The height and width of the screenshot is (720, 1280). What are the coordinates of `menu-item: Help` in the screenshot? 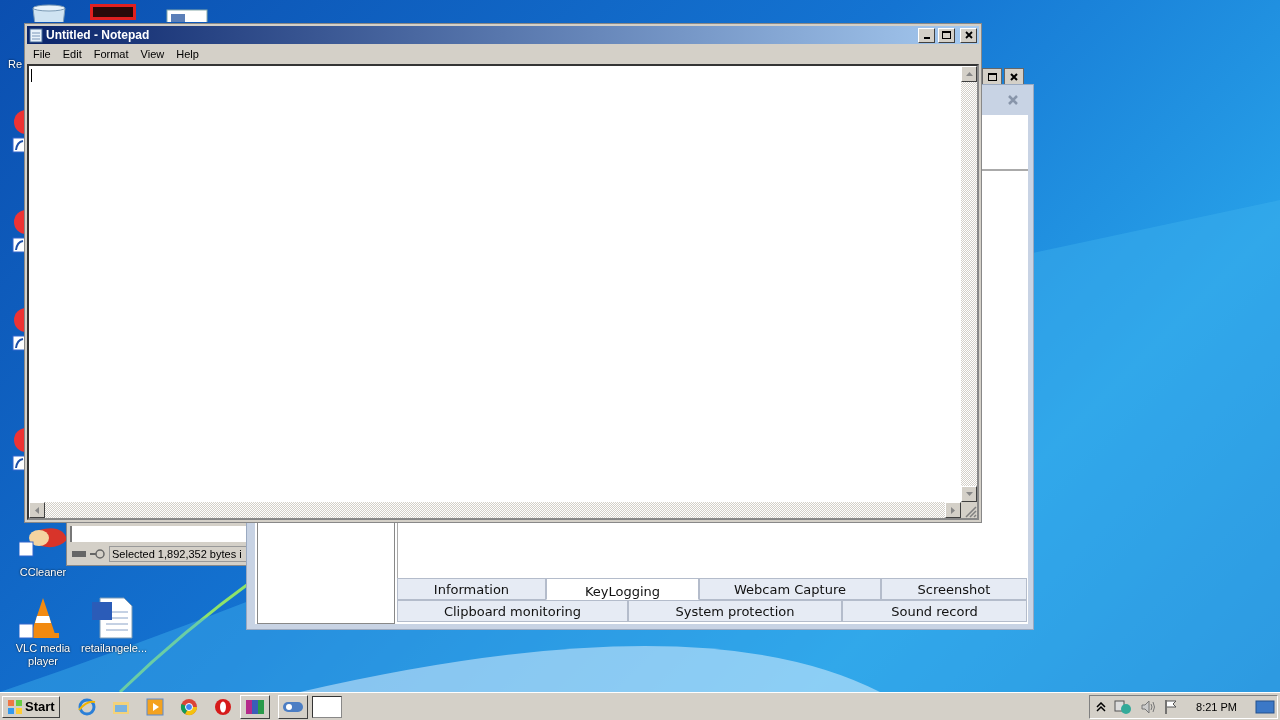 It's located at (187, 54).